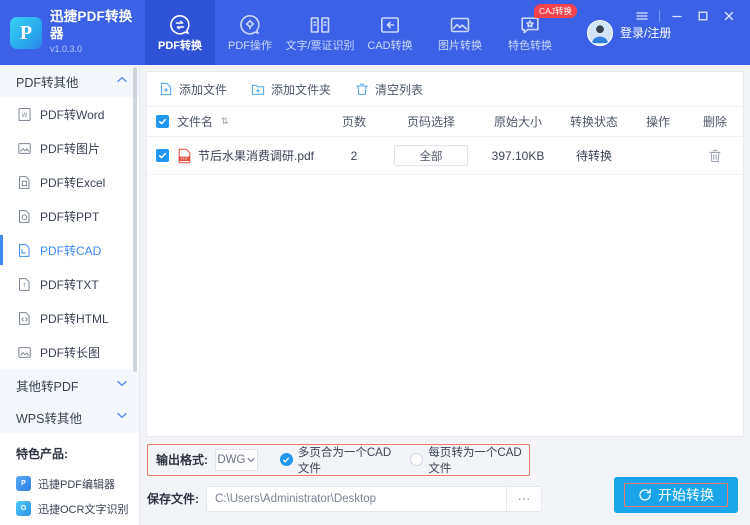 This screenshot has width=750, height=525. I want to click on radio-one-file-per-page: 每页转为一个CAD文件, so click(469, 460).